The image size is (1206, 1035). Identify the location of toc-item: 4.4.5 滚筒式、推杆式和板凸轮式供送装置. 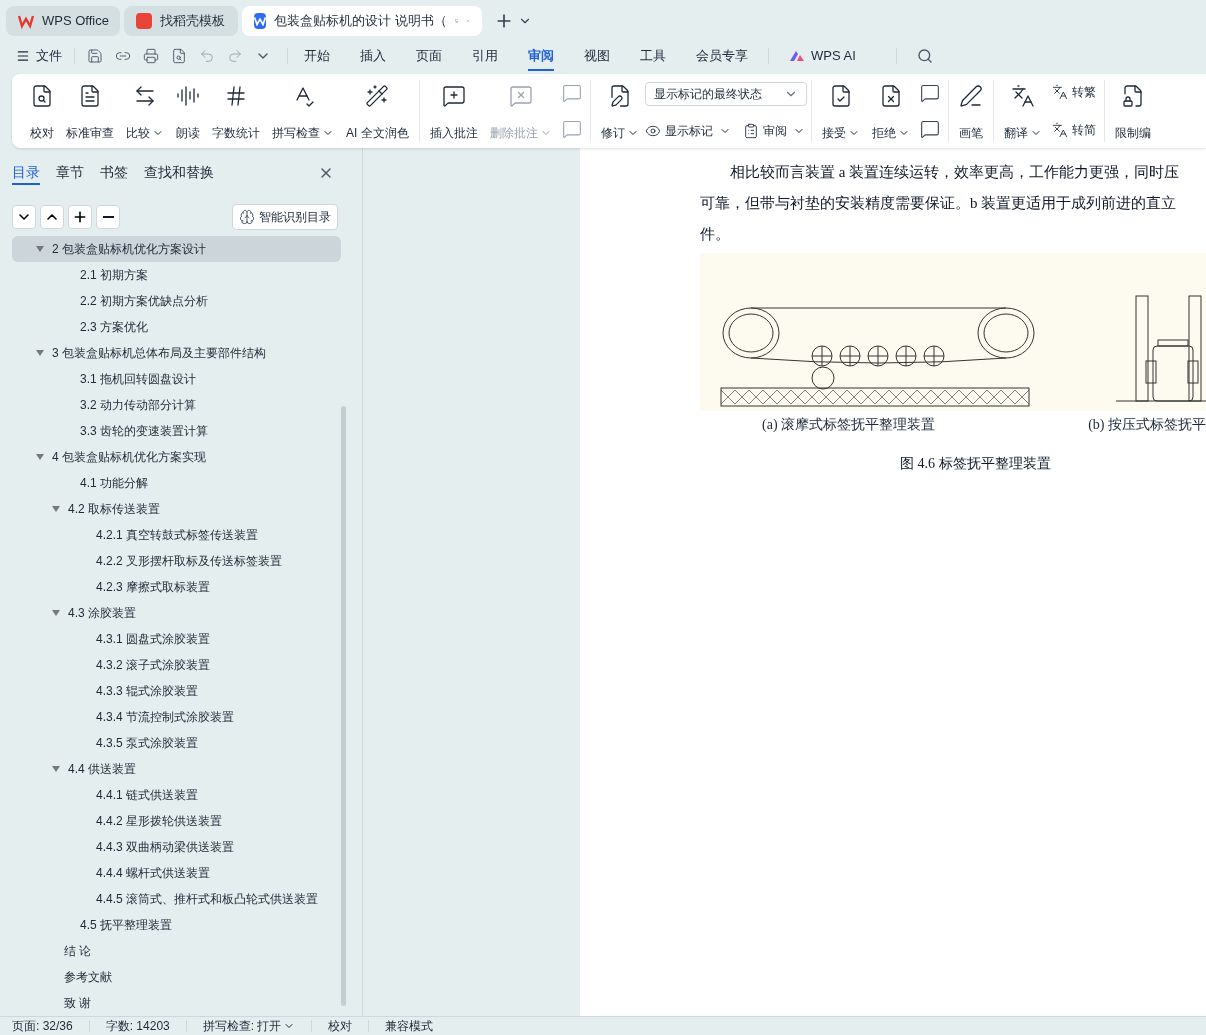
(176, 899).